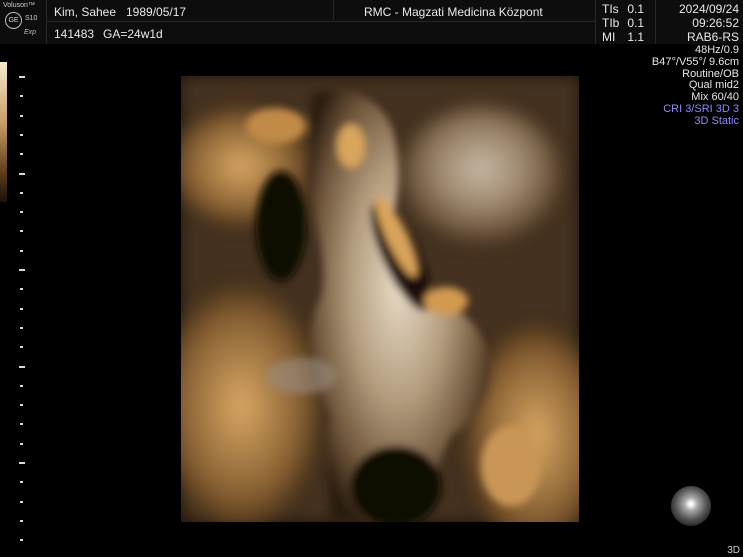  Describe the element at coordinates (3, 132) in the screenshot. I see `gray-scale-bar` at that location.